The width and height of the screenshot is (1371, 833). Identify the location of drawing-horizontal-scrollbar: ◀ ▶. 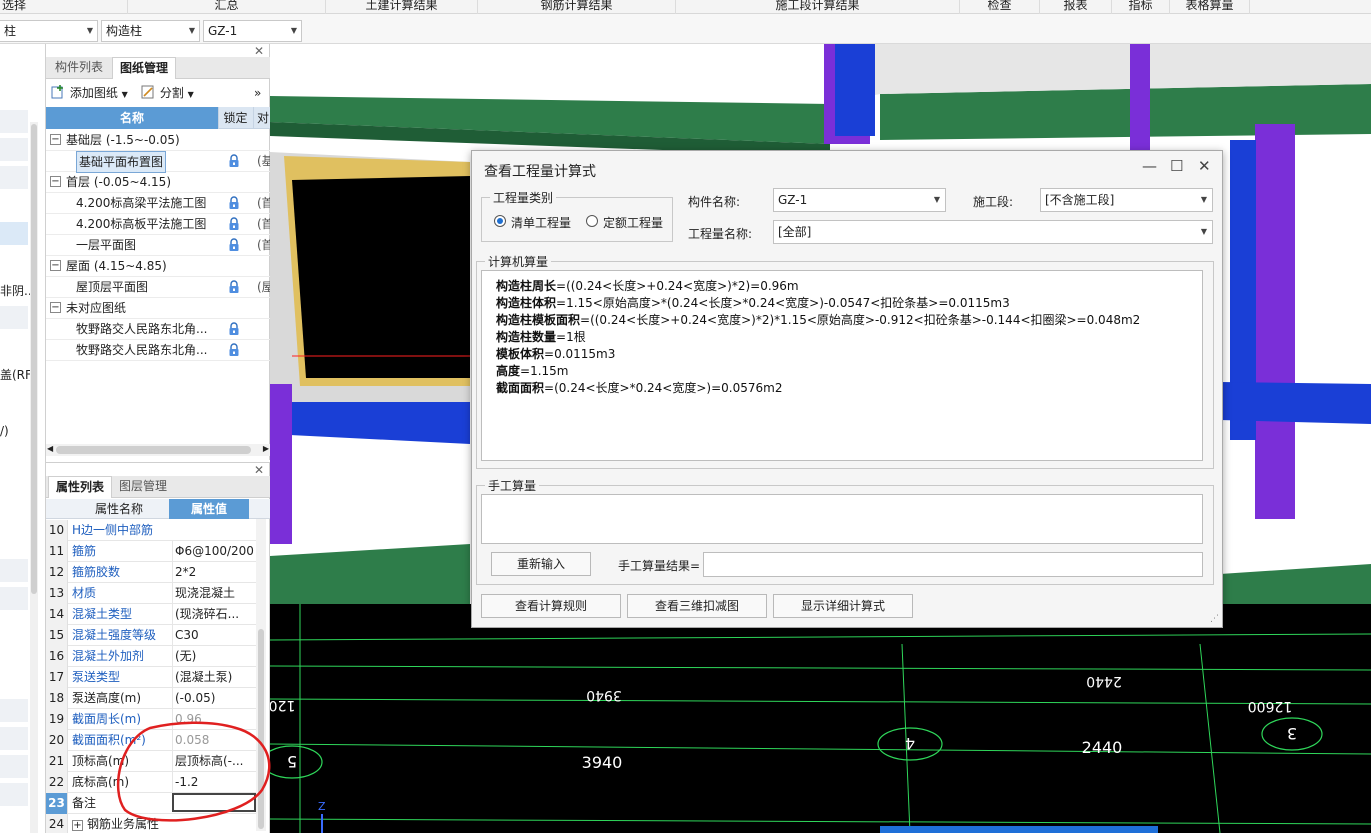
(158, 450).